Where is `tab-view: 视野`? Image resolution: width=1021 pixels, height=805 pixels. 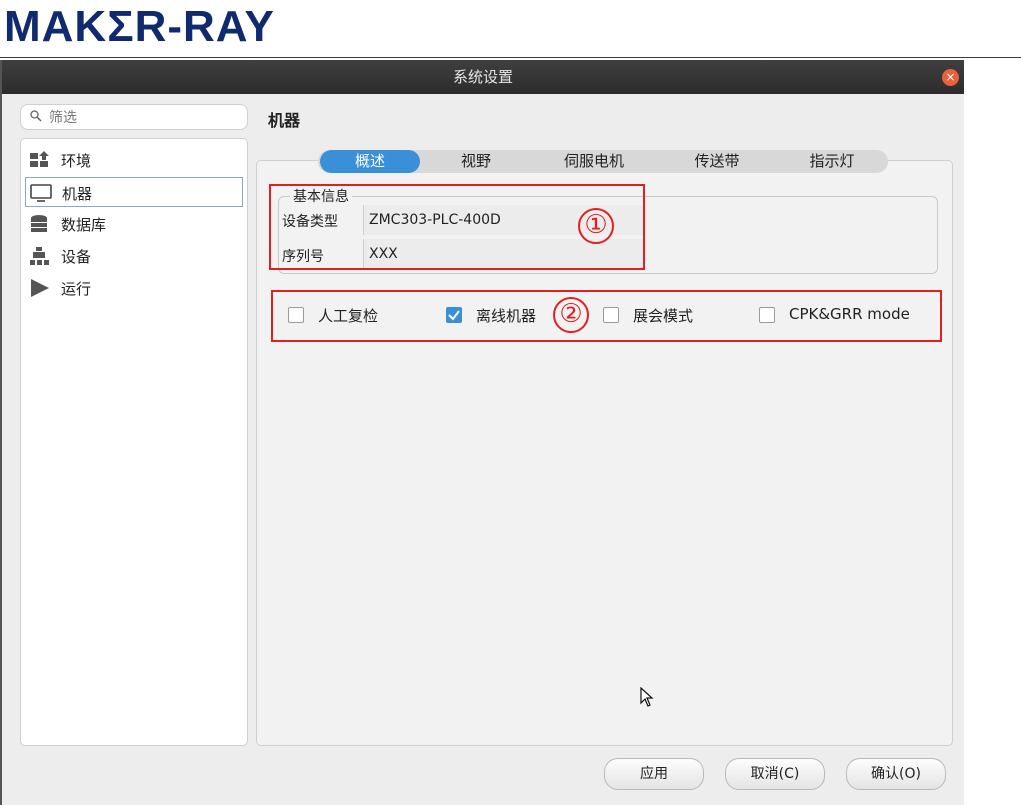 tab-view: 视野 is located at coordinates (476, 161).